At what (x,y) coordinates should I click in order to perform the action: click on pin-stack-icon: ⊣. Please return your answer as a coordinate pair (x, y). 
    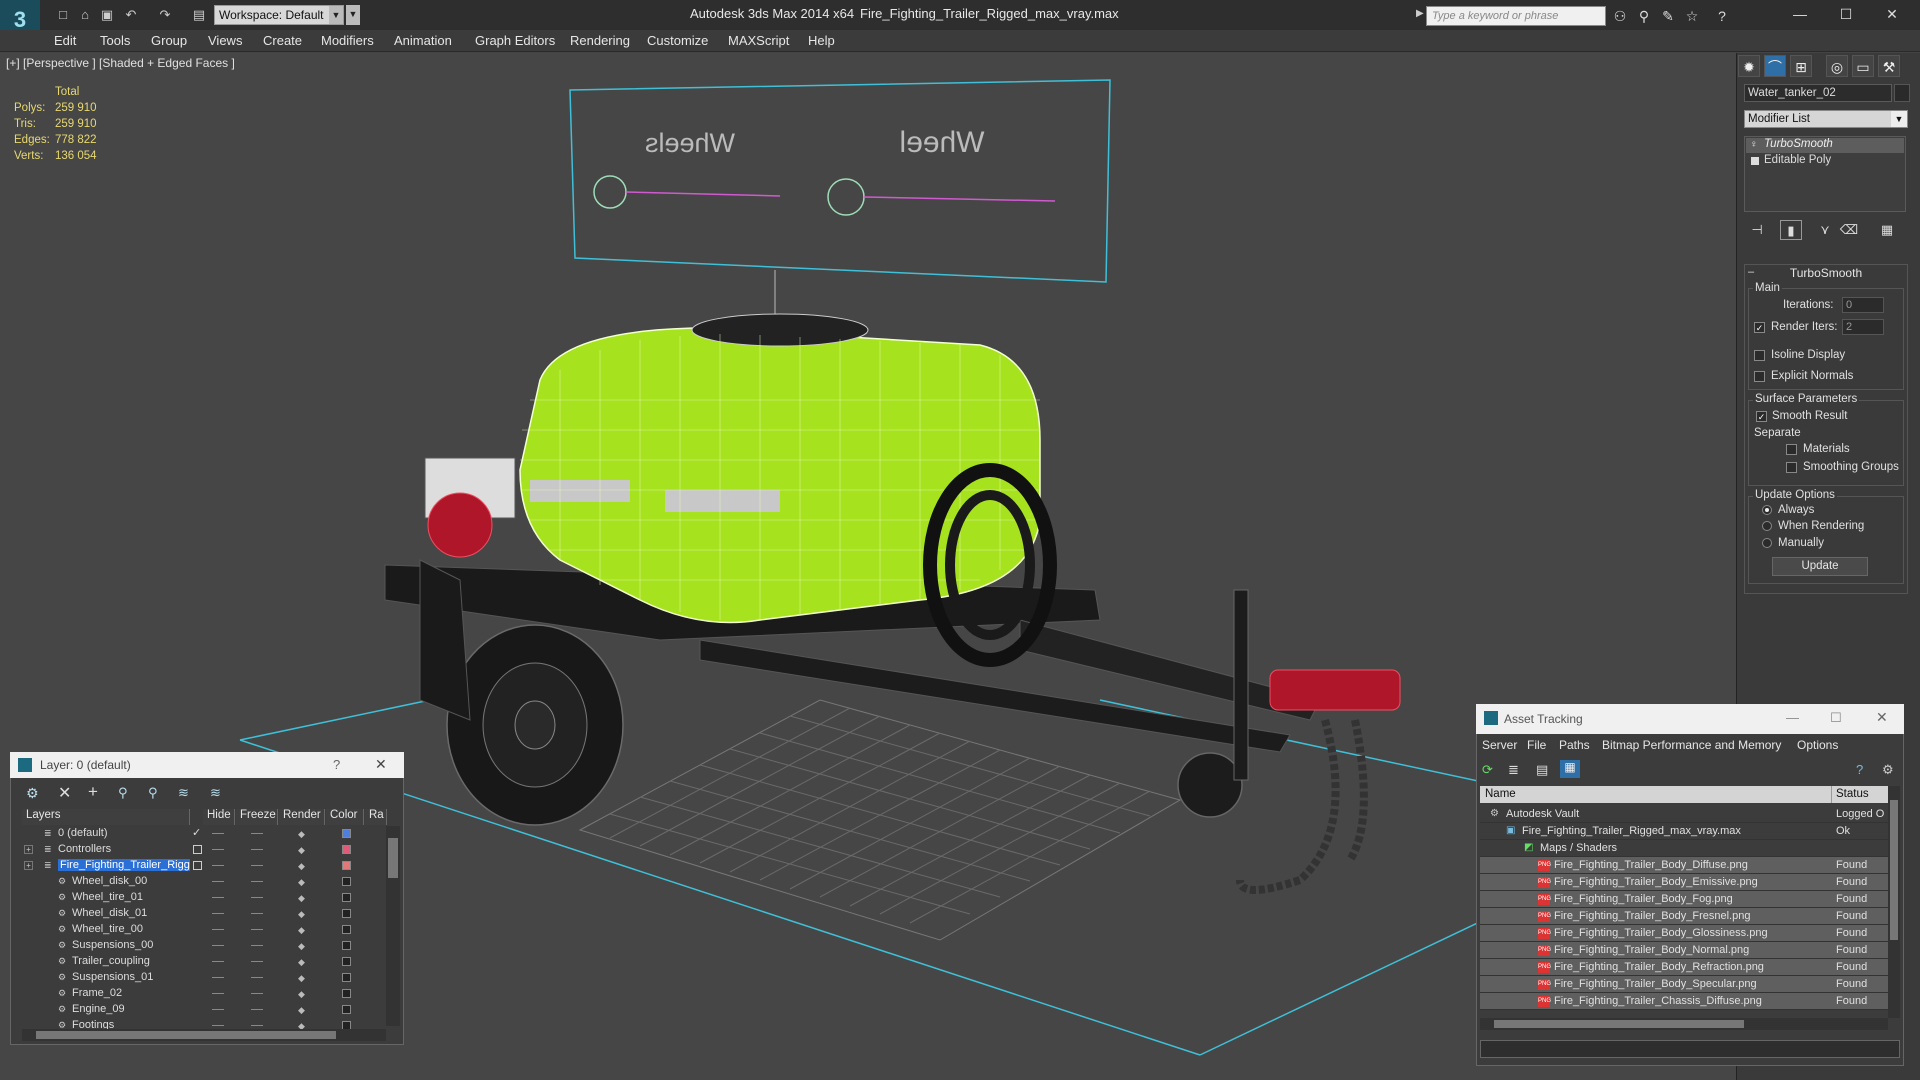
    Looking at the image, I should click on (1757, 230).